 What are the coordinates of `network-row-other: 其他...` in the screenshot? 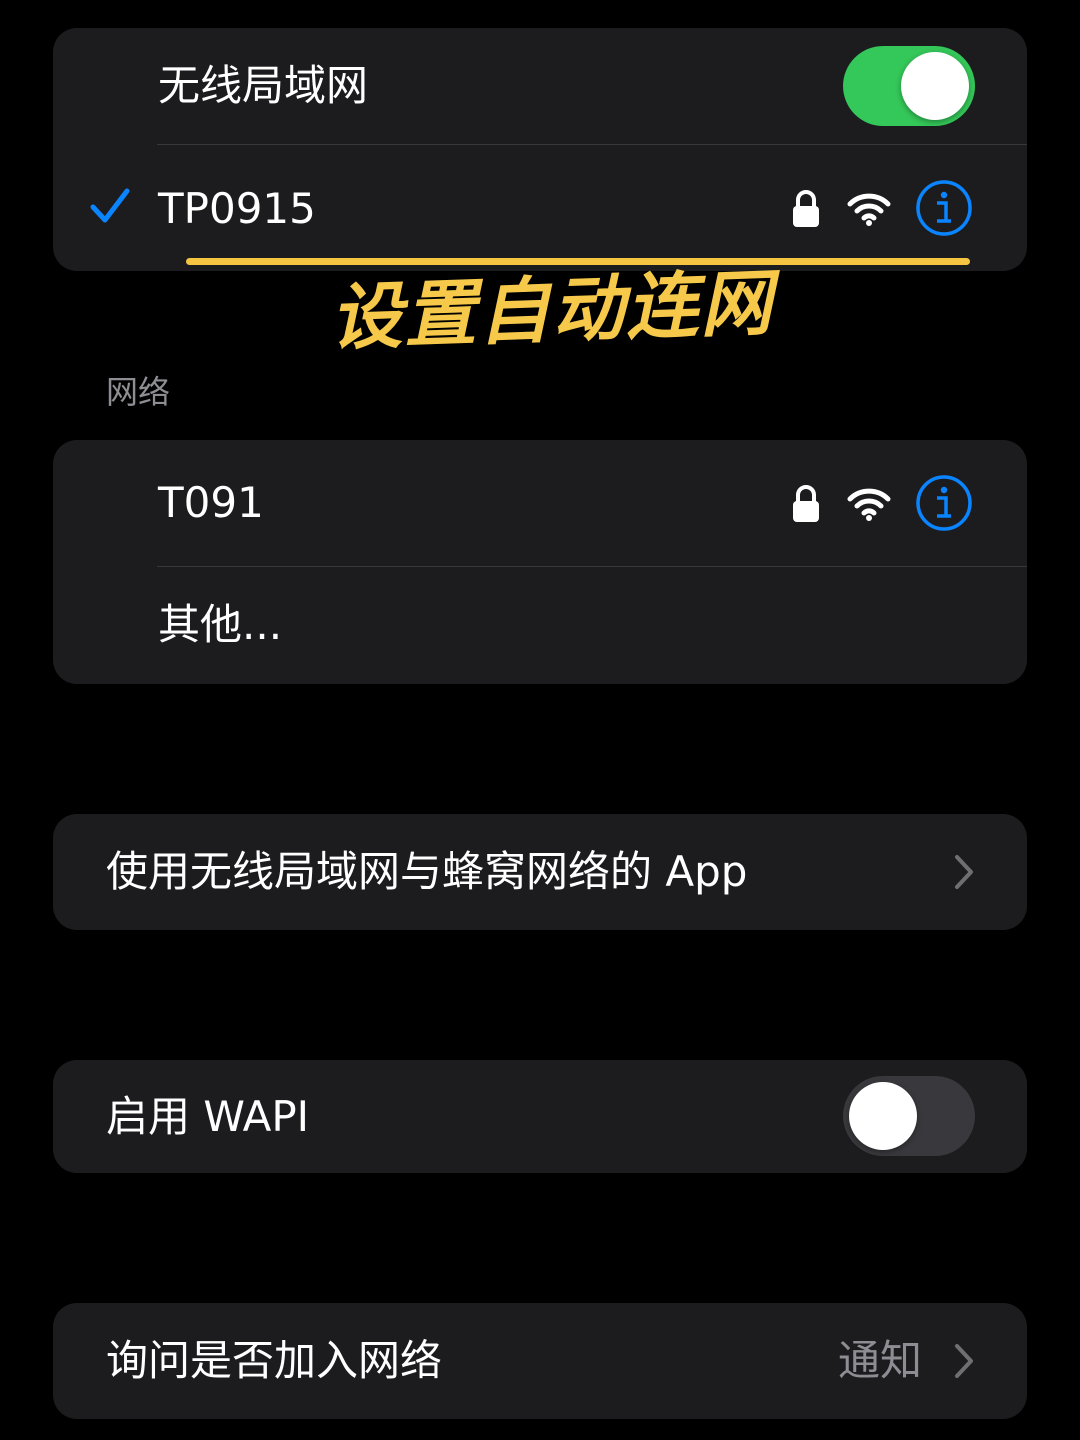 It's located at (540, 625).